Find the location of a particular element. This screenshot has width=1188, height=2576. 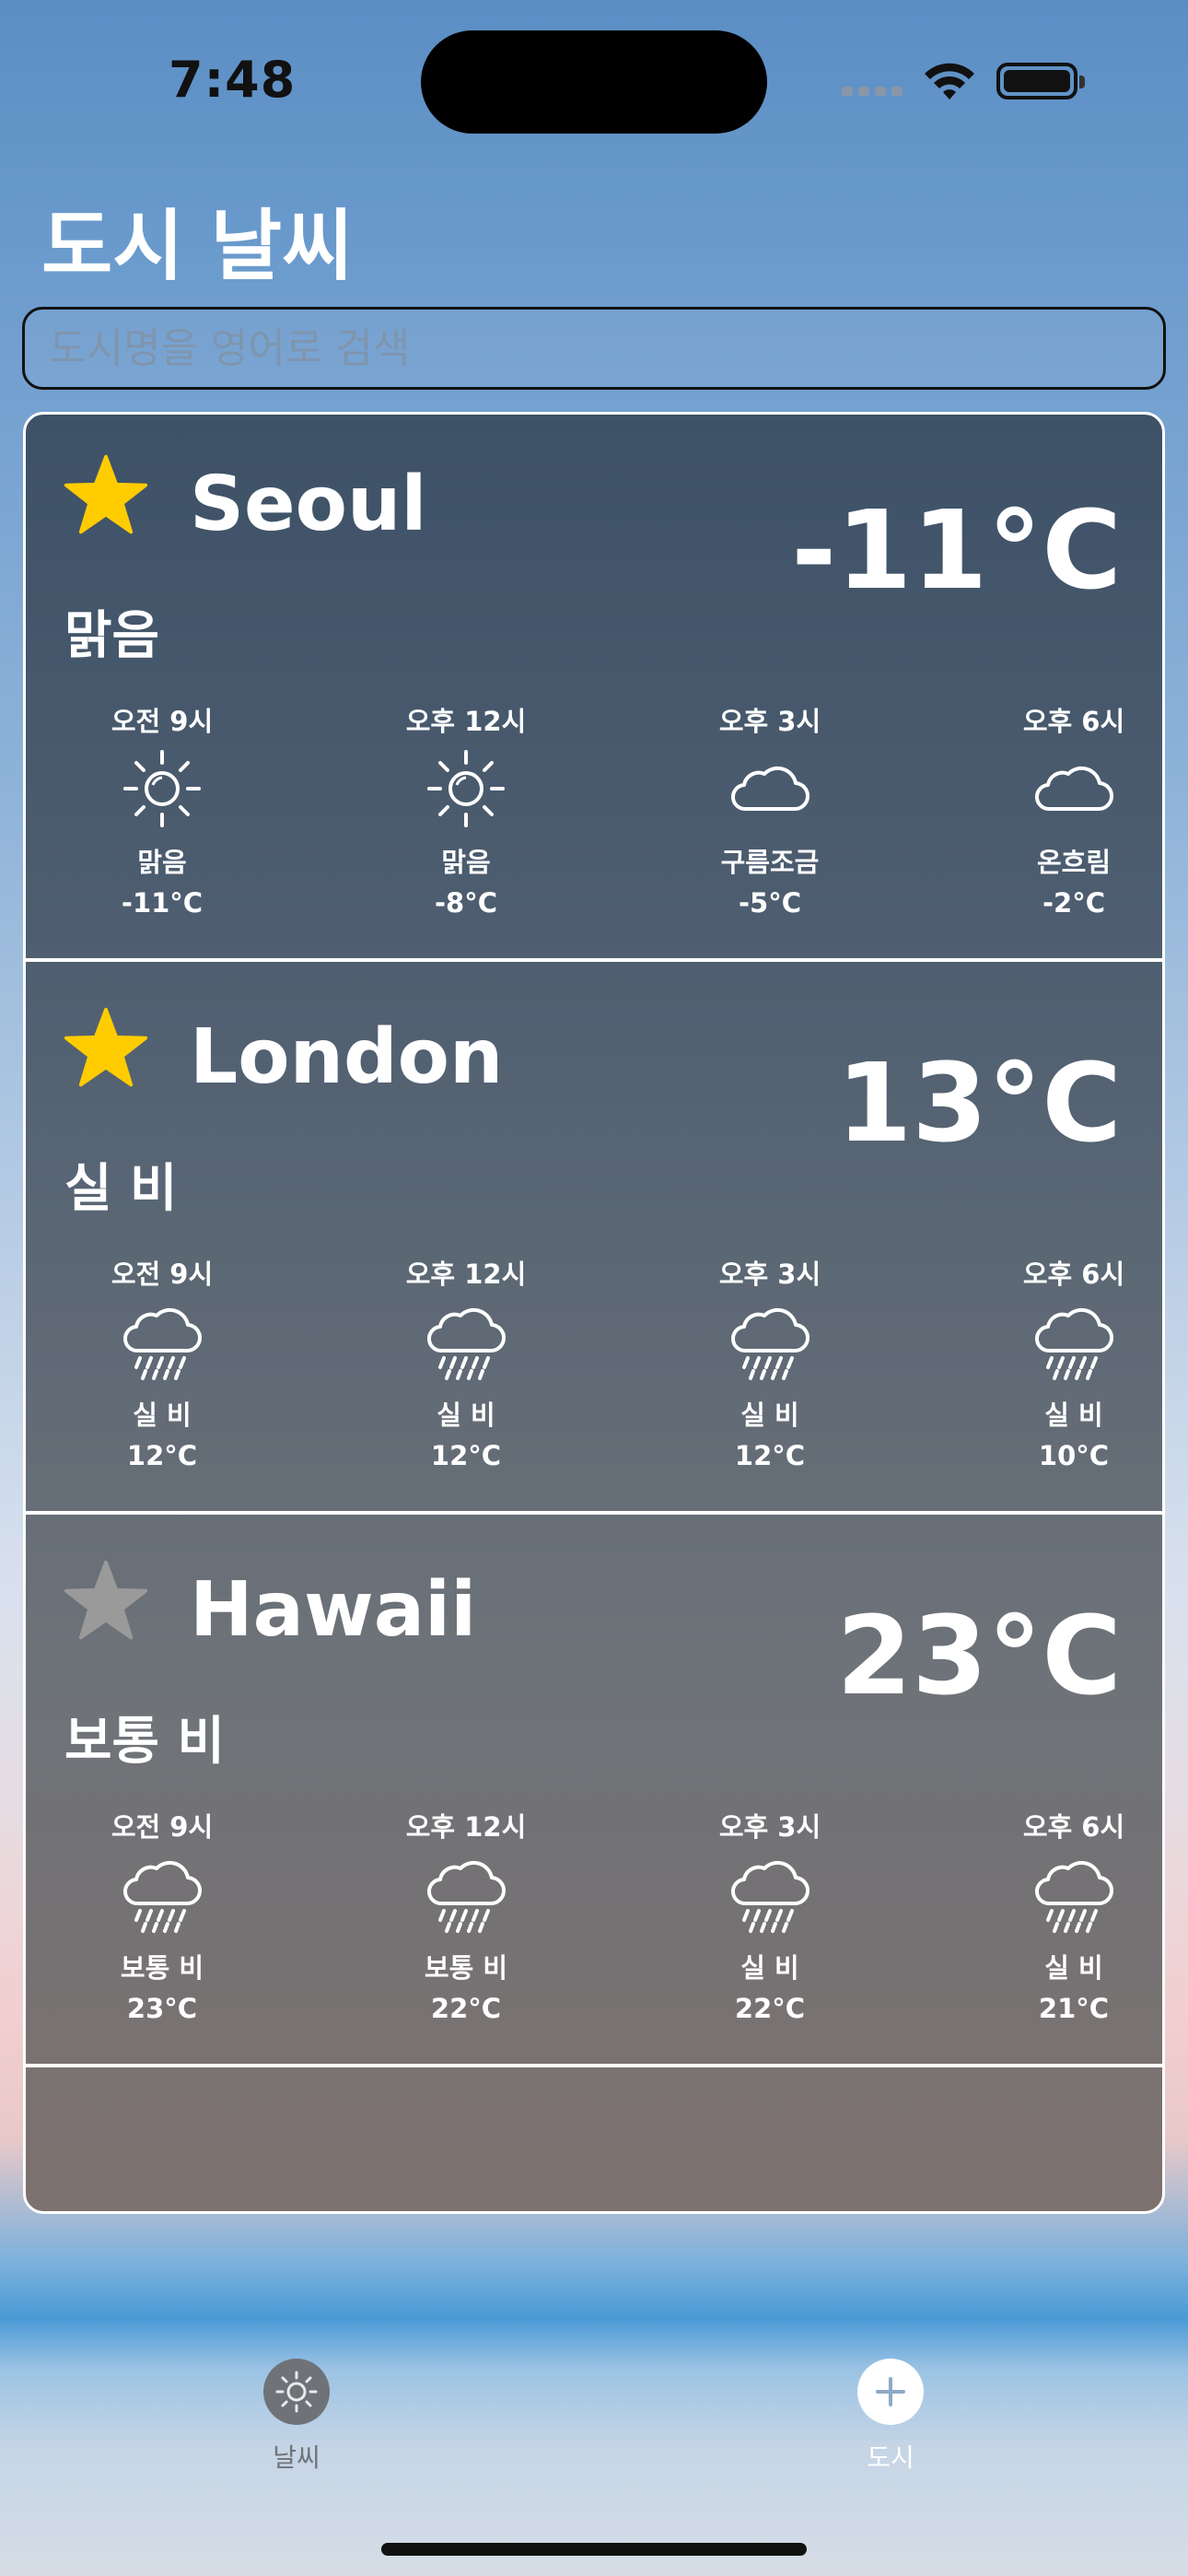

hourly-item: 오후 3시실 비 22°C is located at coordinates (770, 1916).